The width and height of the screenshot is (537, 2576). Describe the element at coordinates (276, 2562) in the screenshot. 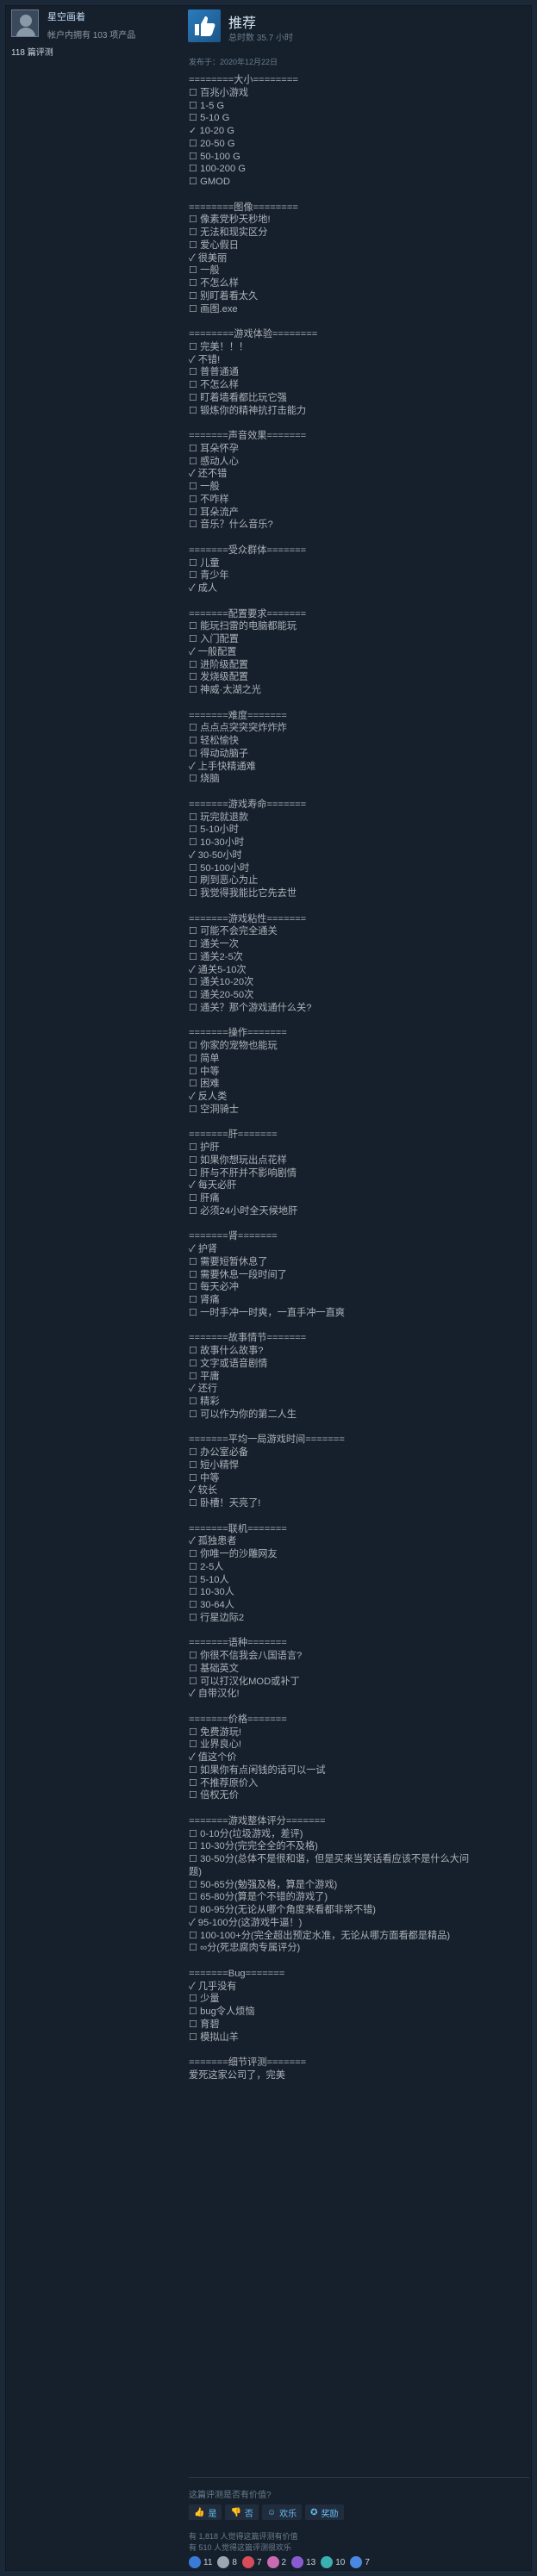

I see `award-item: 2` at that location.